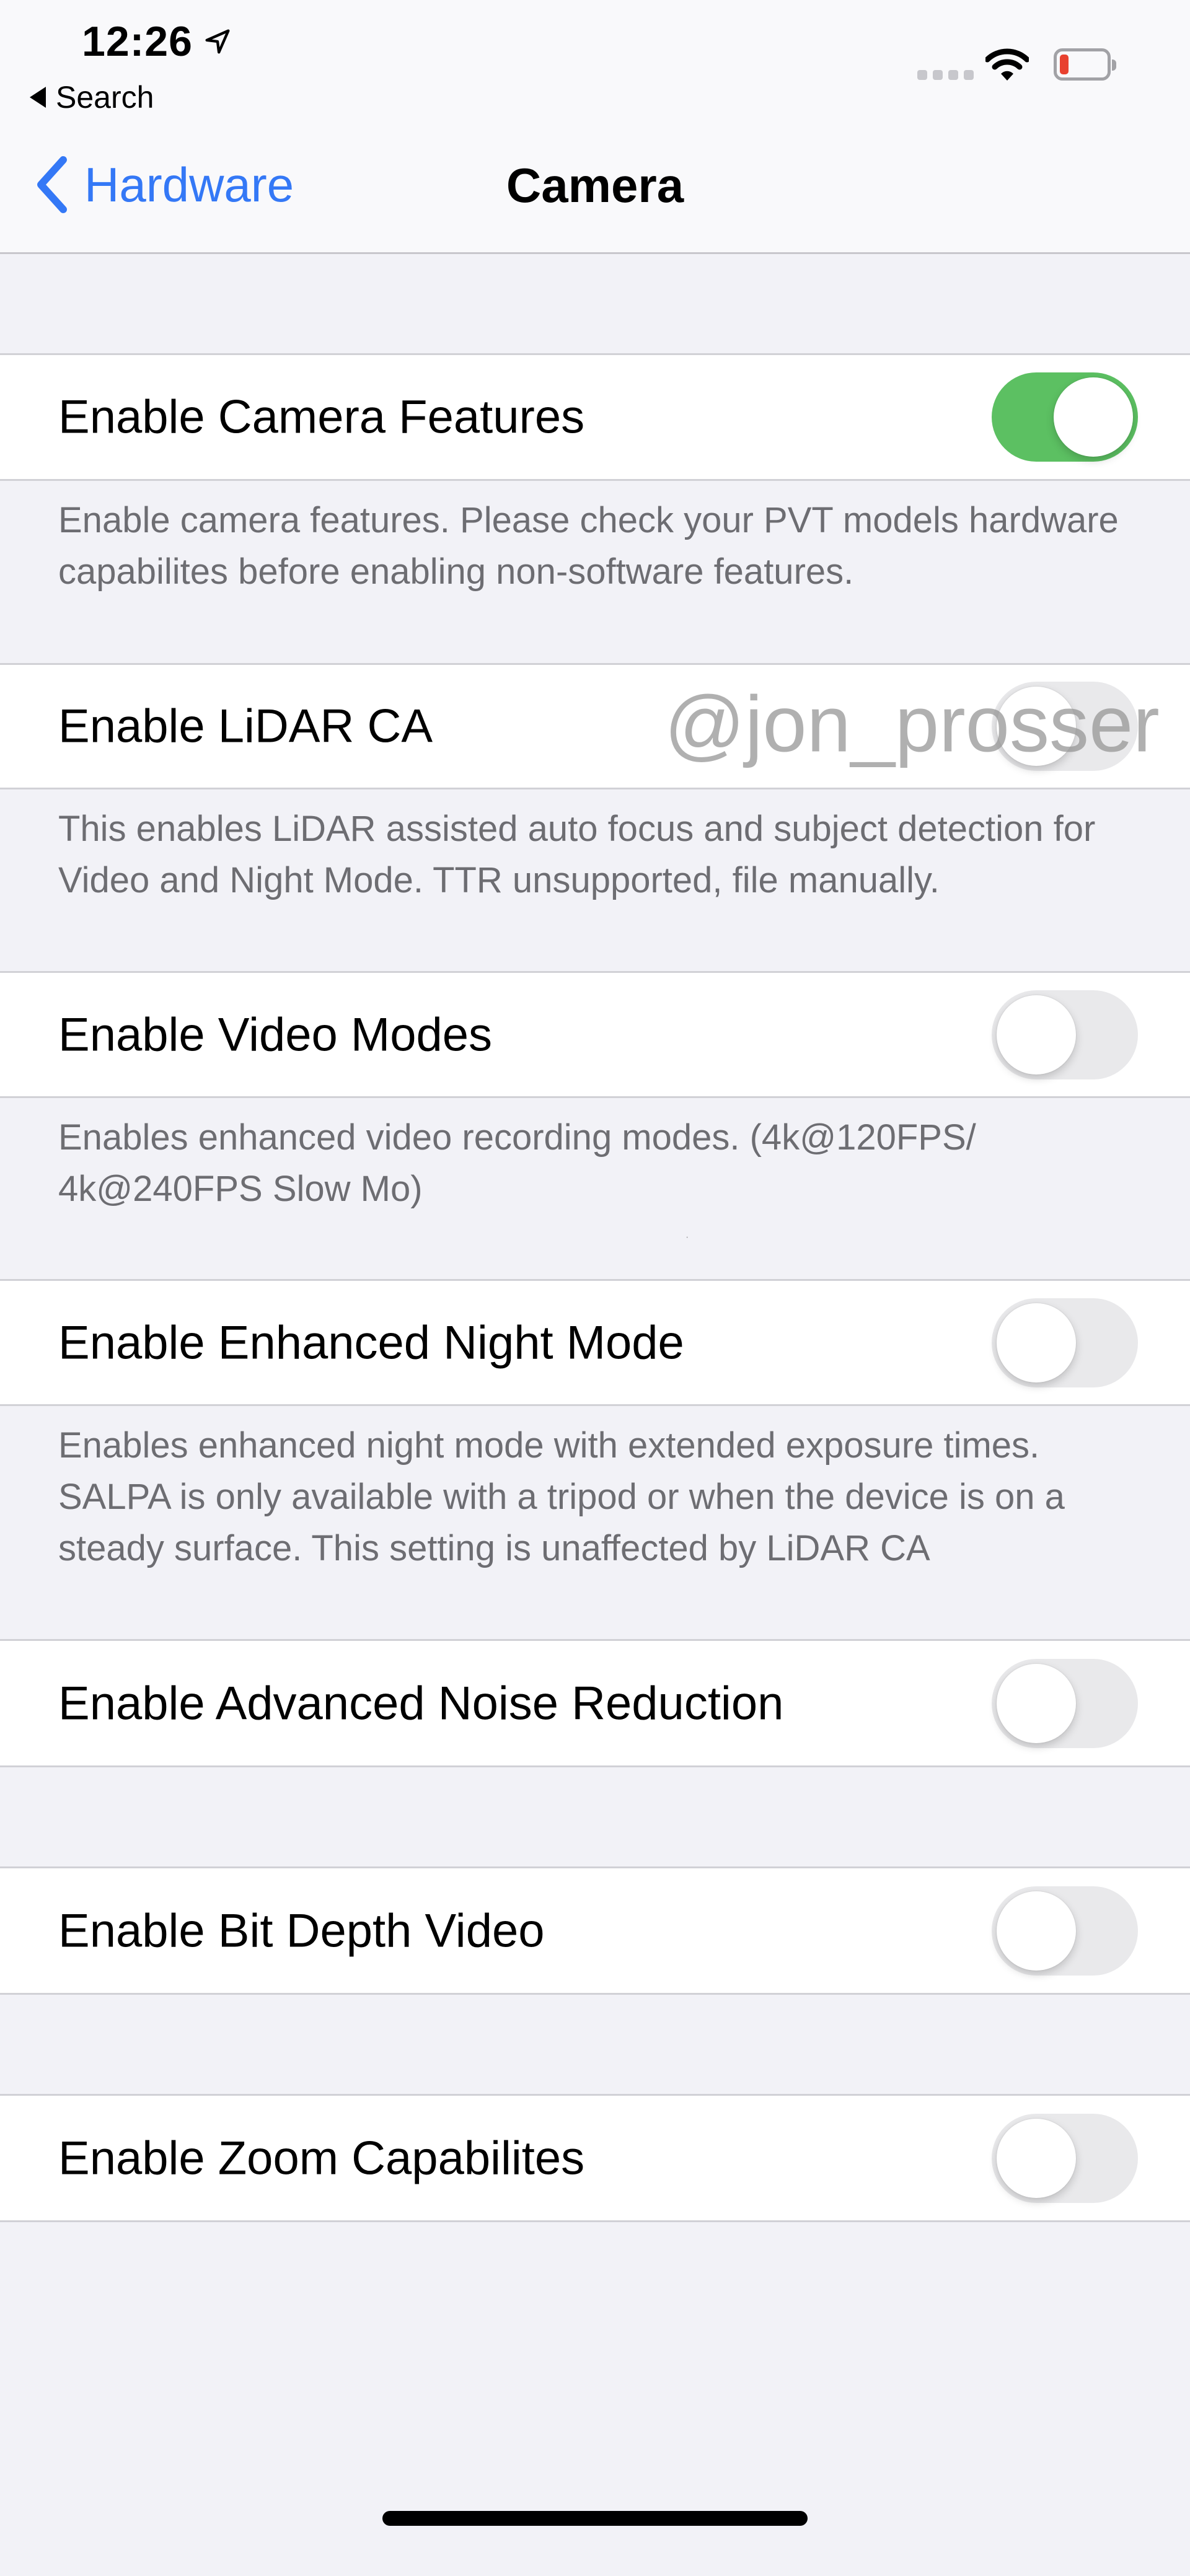  I want to click on back-to-search-label: Search, so click(105, 97).